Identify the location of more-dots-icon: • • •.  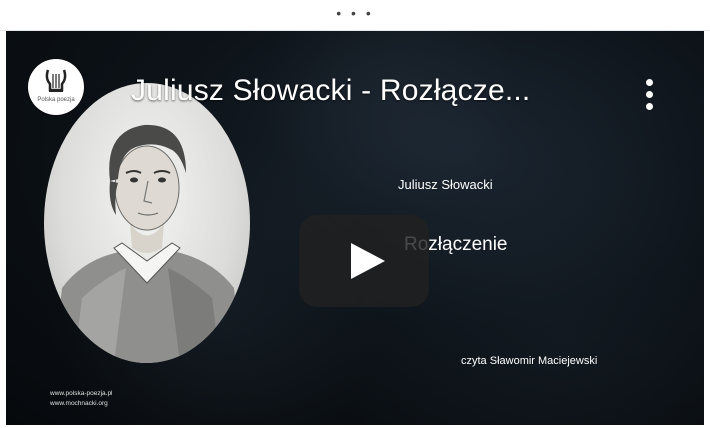
(355, 13).